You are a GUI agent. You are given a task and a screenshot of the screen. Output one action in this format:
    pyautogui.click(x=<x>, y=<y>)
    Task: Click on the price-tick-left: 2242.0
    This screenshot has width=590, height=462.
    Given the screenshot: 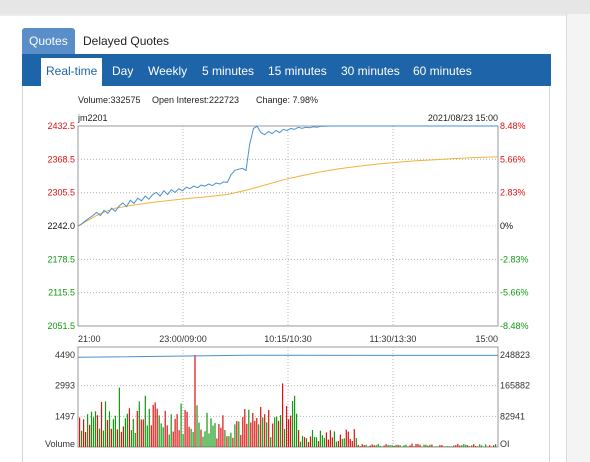 What is the action you would take?
    pyautogui.click(x=61, y=226)
    